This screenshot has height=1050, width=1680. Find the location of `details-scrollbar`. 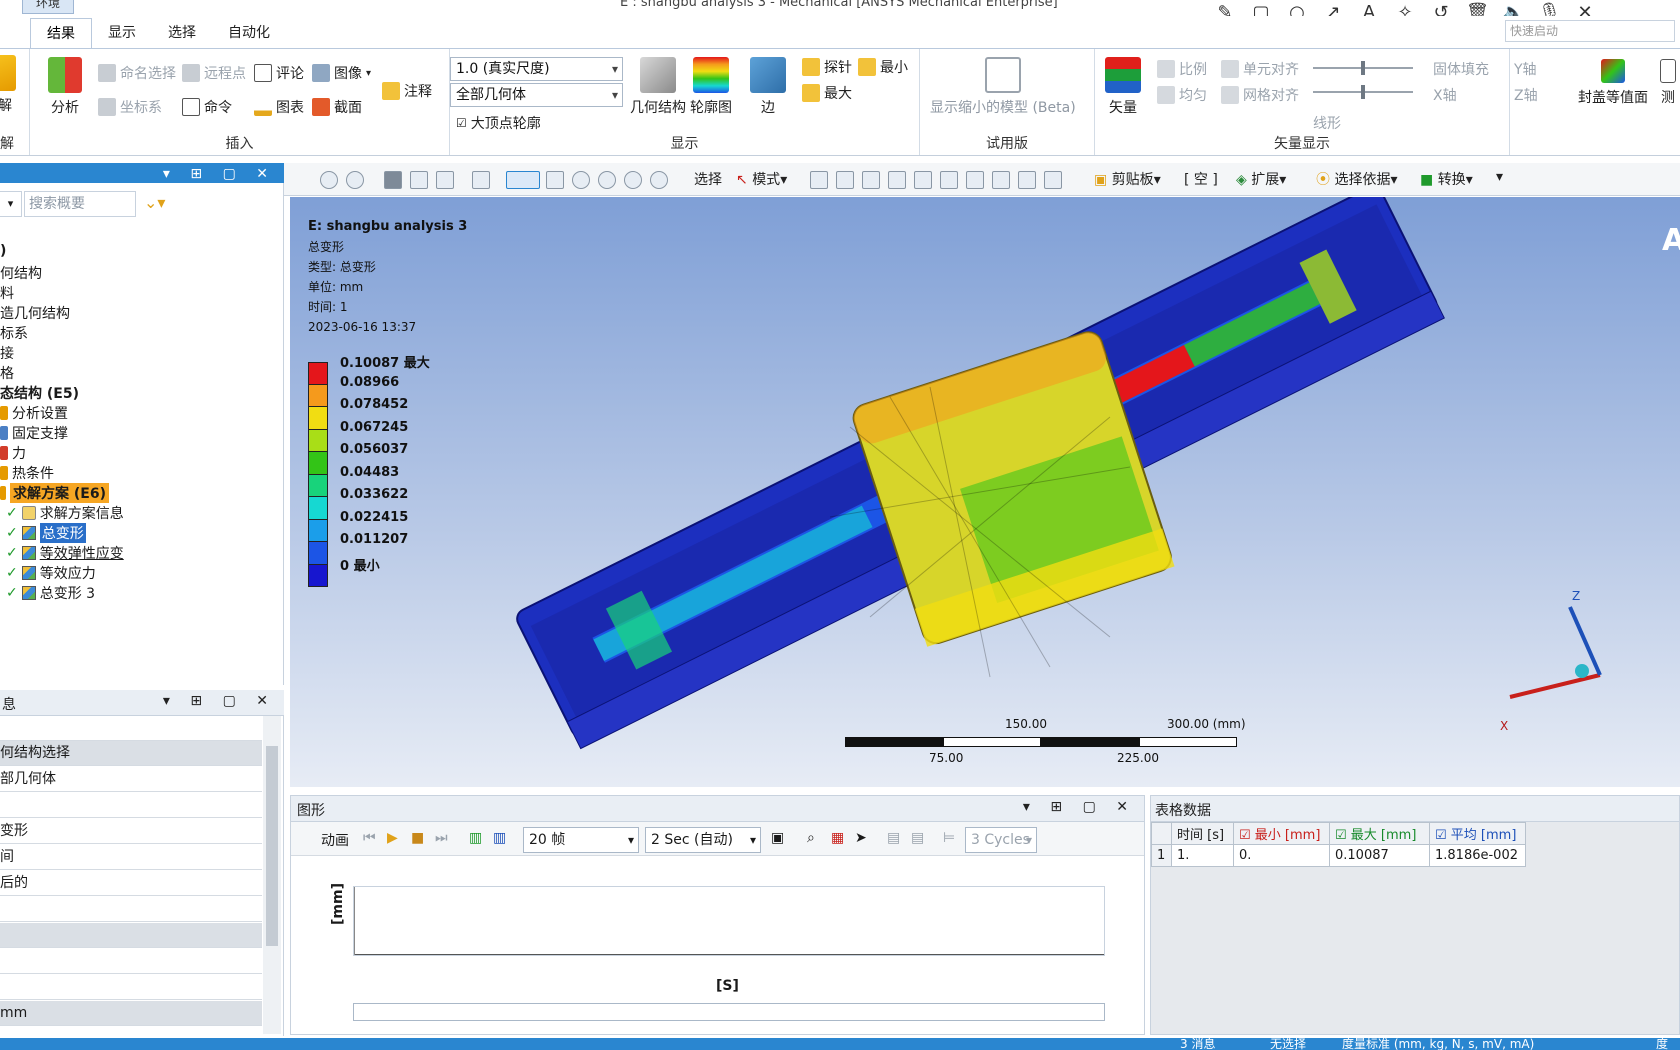

details-scrollbar is located at coordinates (272, 875).